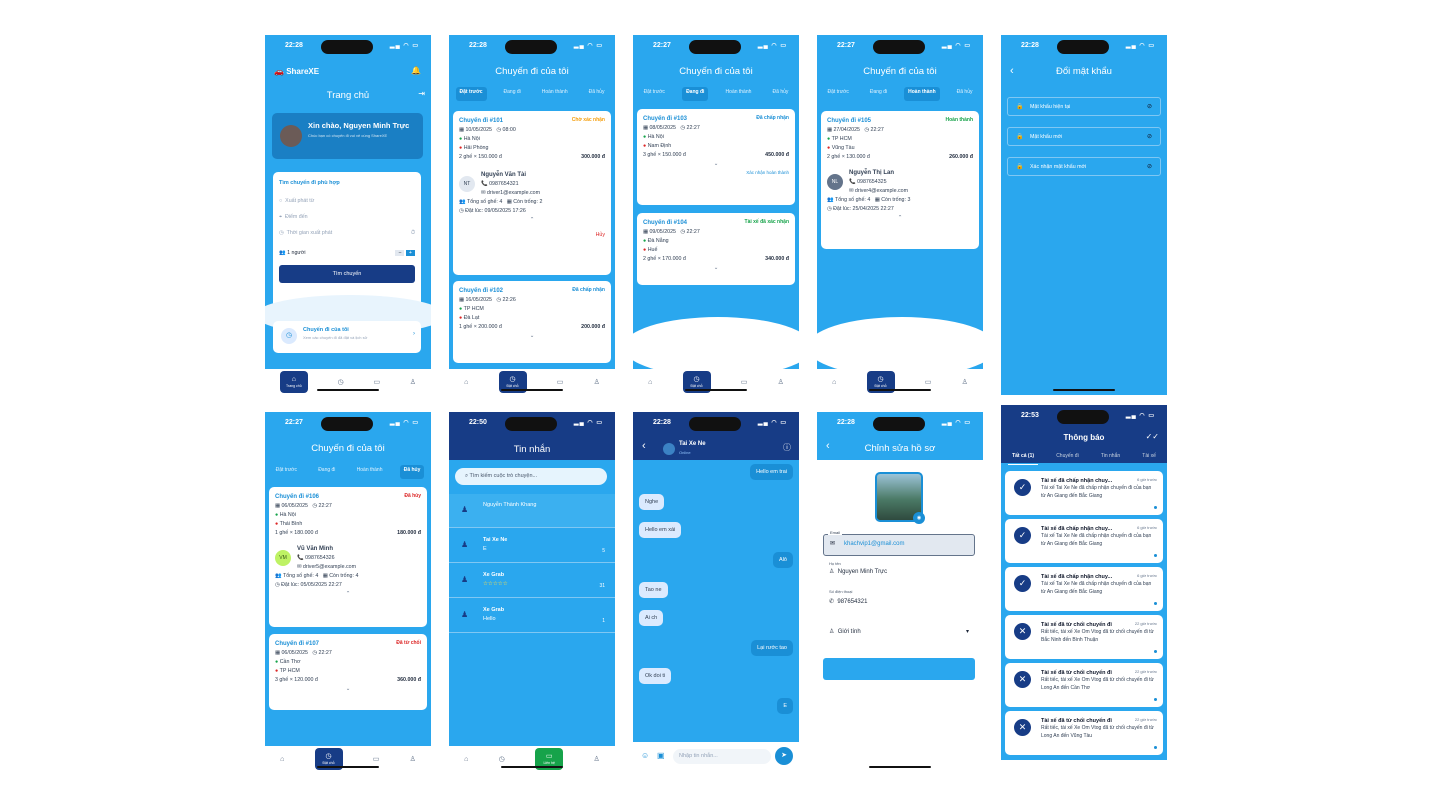 The image size is (1431, 805). What do you see at coordinates (416, 70) in the screenshot?
I see `bell-icon: 🔔` at bounding box center [416, 70].